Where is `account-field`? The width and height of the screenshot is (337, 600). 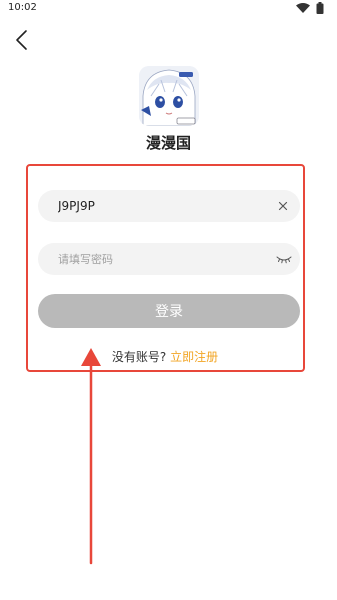
account-field is located at coordinates (169, 206).